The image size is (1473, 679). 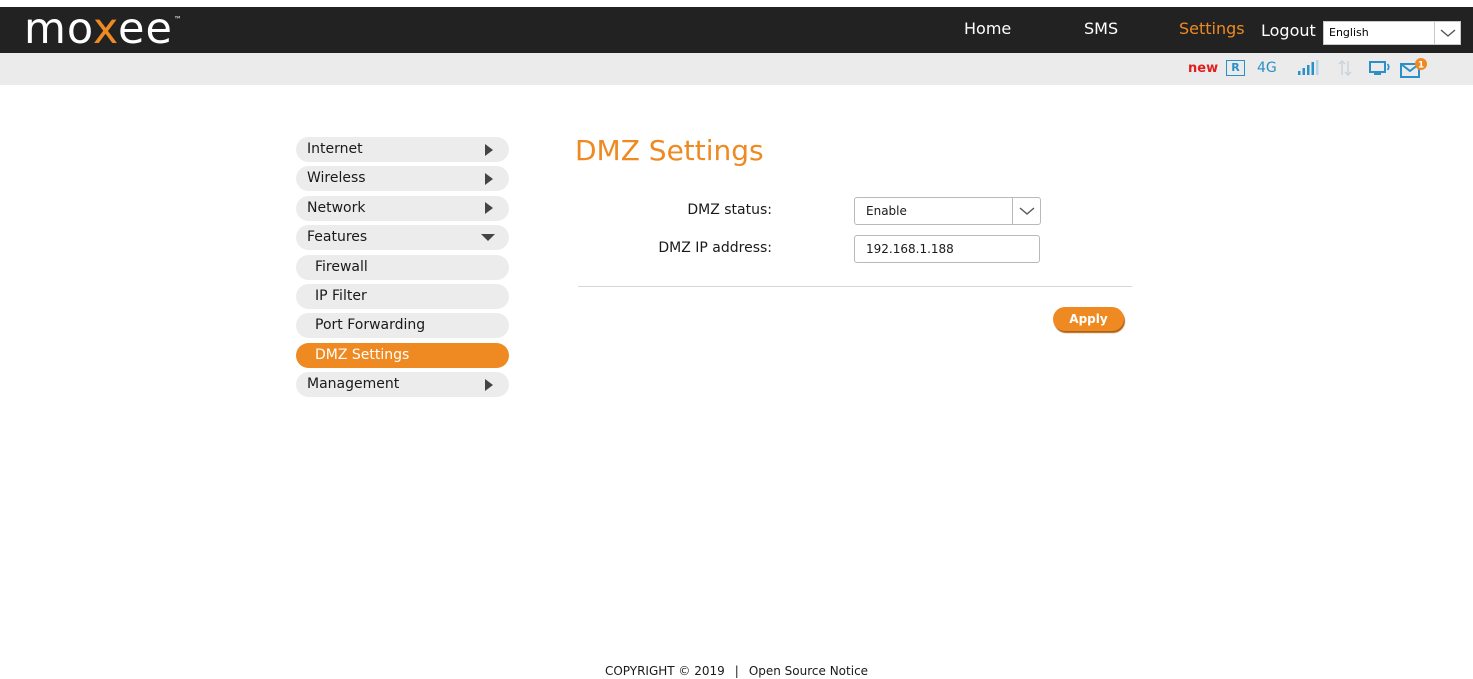 I want to click on dmz-status-value: Enable, so click(x=886, y=211).